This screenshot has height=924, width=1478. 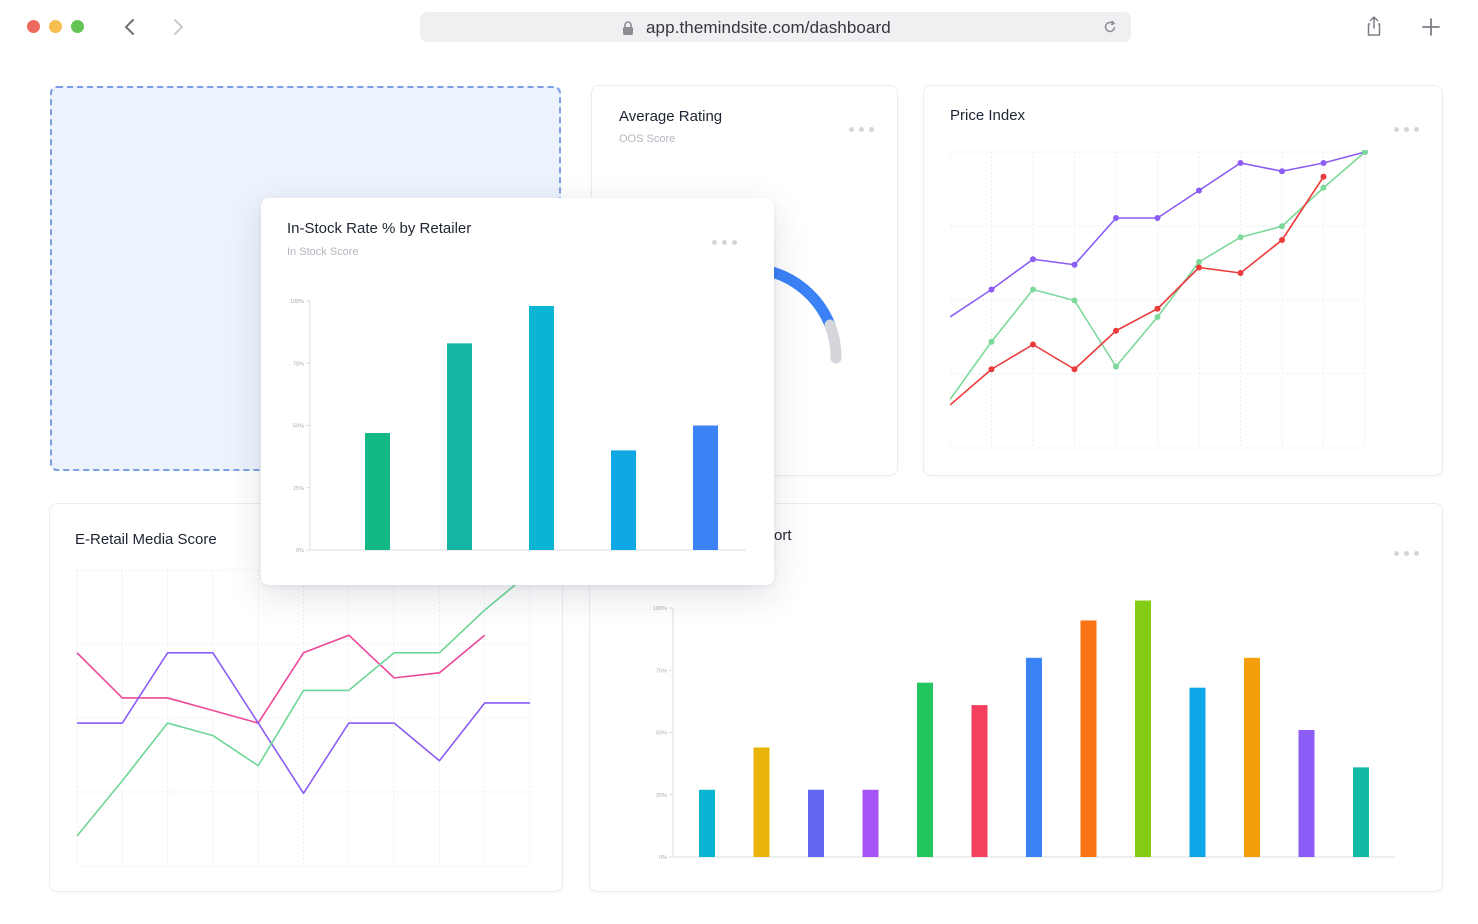 I want to click on card-subtitle: OOS Score, so click(x=647, y=139).